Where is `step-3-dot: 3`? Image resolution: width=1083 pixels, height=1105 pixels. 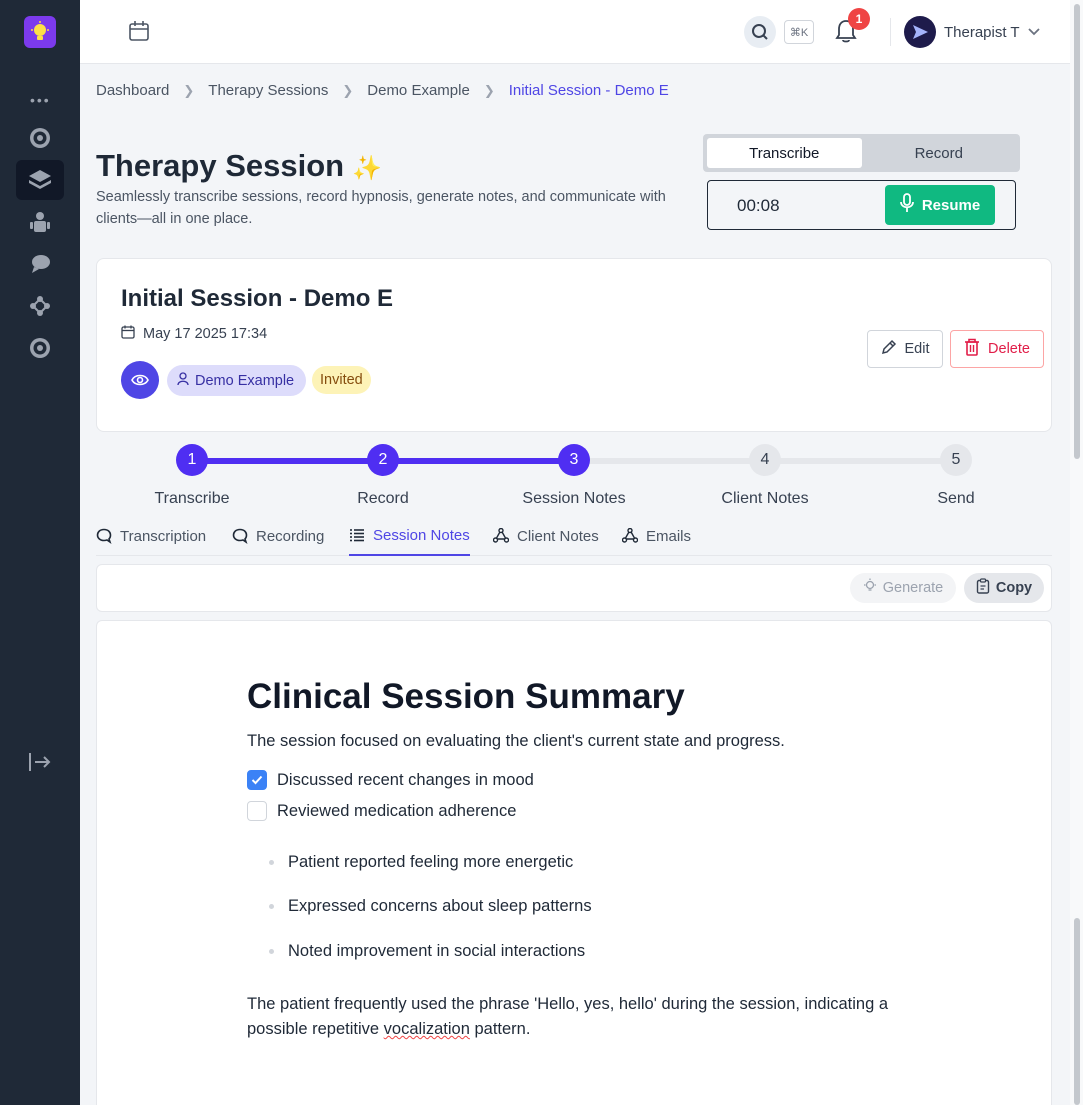
step-3-dot: 3 is located at coordinates (574, 460).